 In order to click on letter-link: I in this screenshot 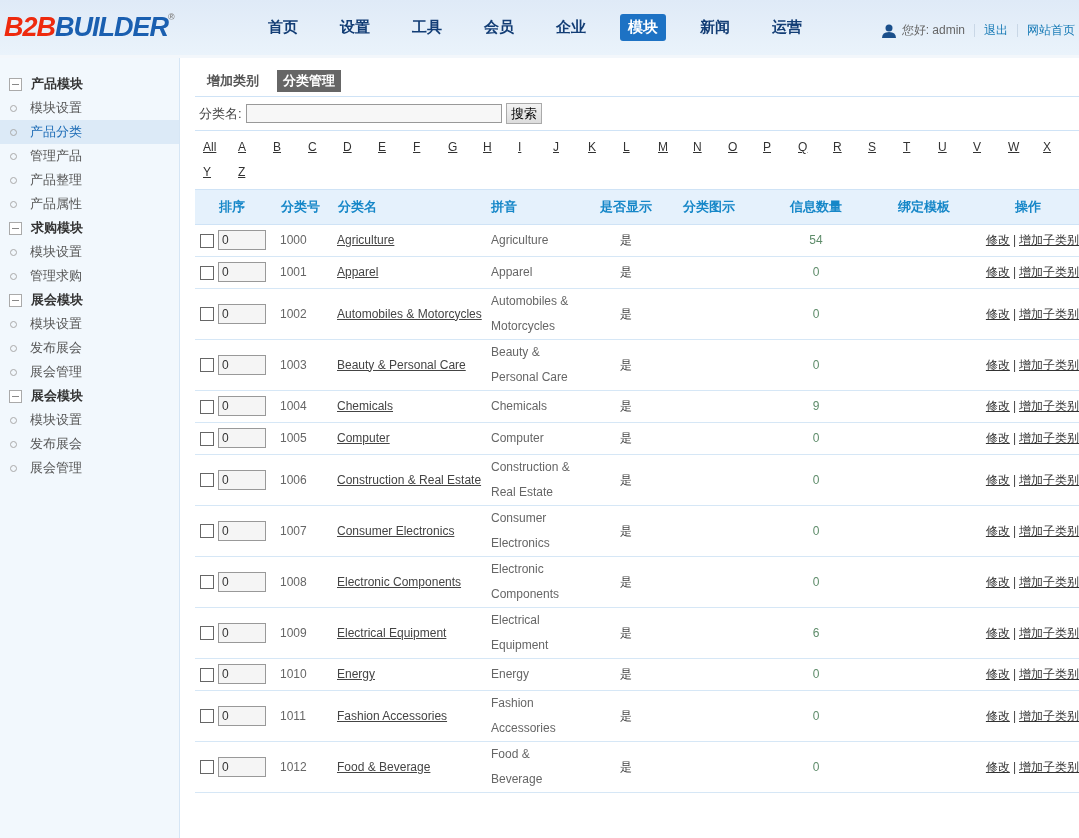, I will do `click(535, 147)`.